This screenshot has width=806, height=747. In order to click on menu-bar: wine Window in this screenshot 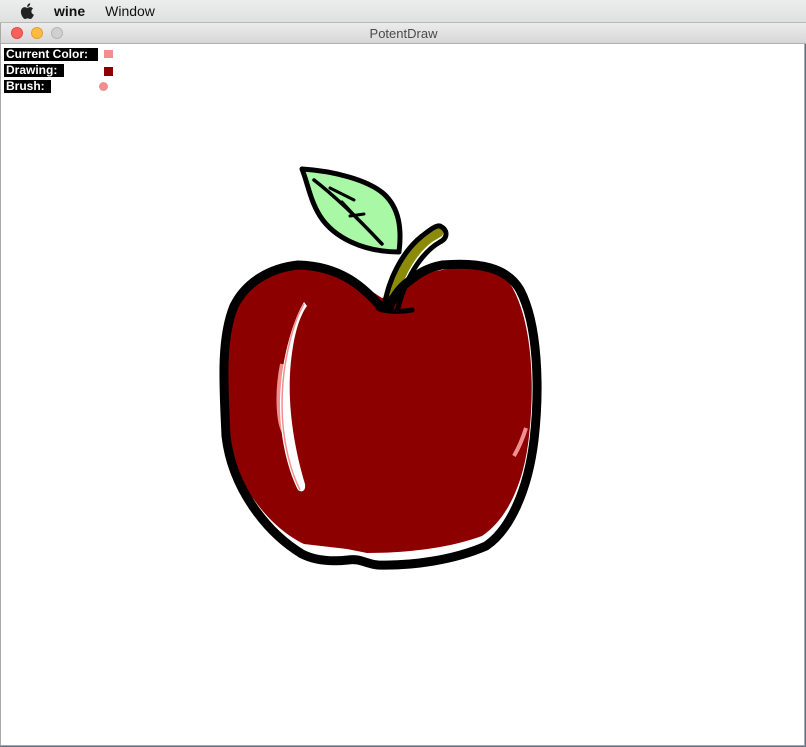, I will do `click(403, 11)`.